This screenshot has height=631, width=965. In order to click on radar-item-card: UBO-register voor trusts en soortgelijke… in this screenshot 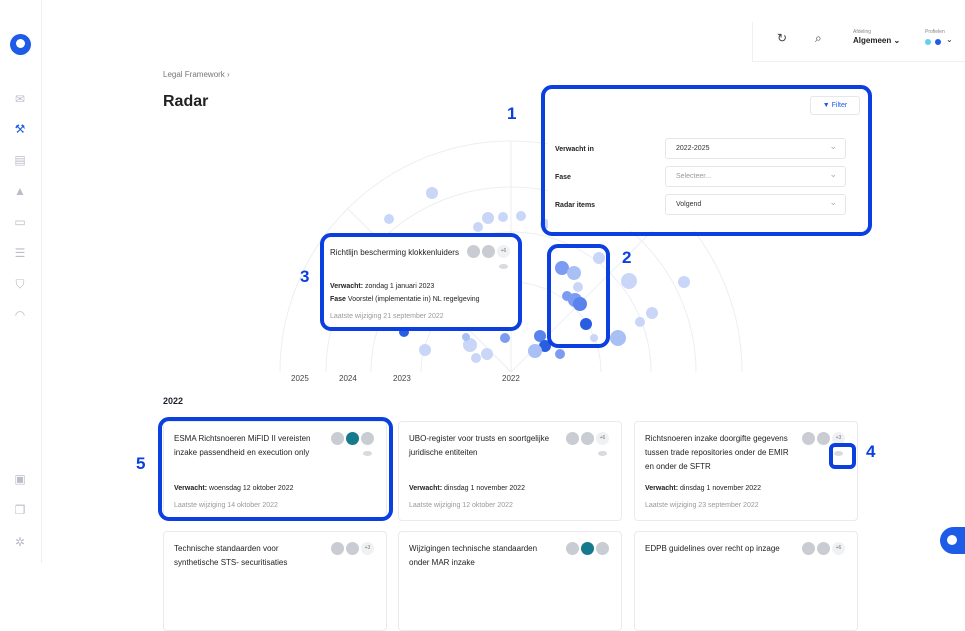, I will do `click(510, 471)`.